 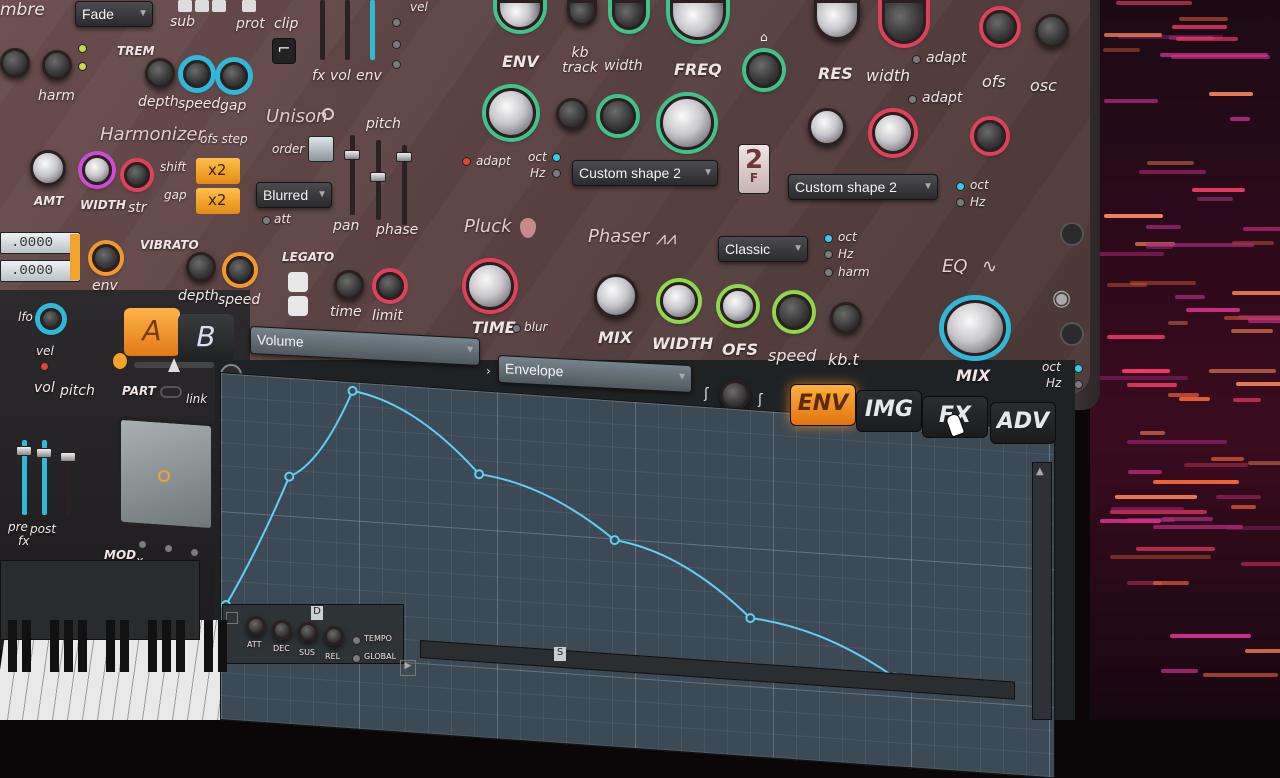 What do you see at coordinates (560, 654) in the screenshot?
I see `sustain-marker: S` at bounding box center [560, 654].